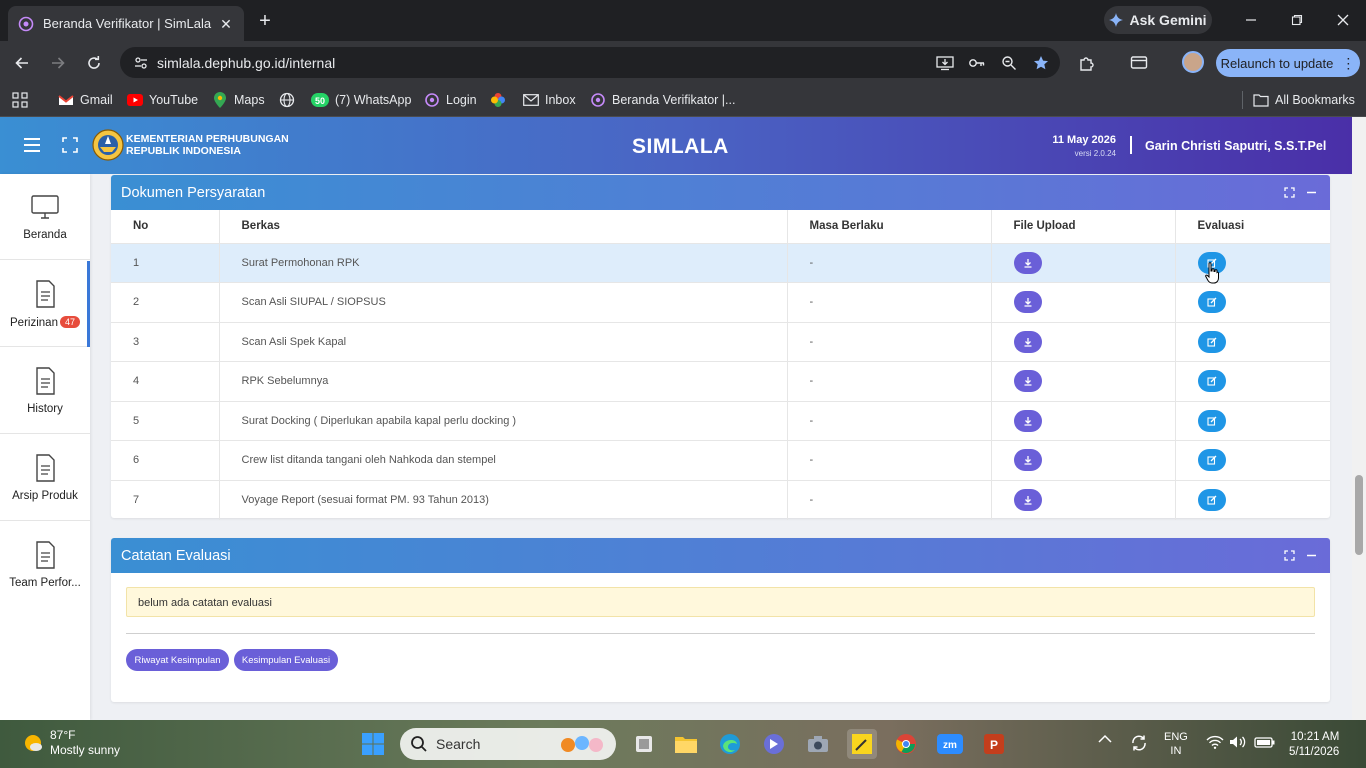  I want to click on pinwheel-icon, so click(498, 100).